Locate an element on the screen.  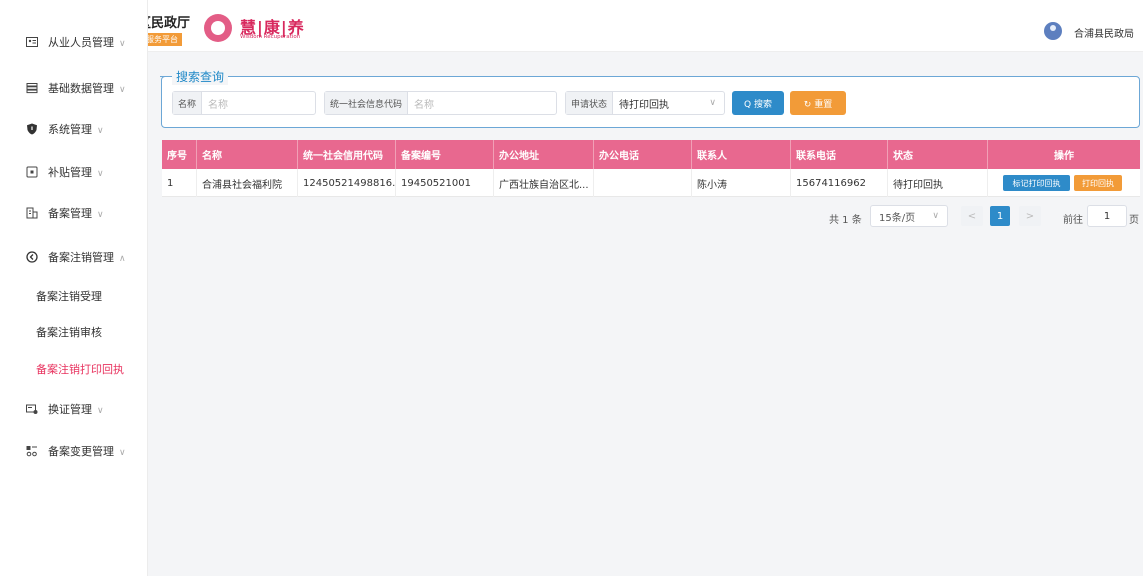
credit-code-field-label: 统一社会信息代码 is located at coordinates (367, 103).